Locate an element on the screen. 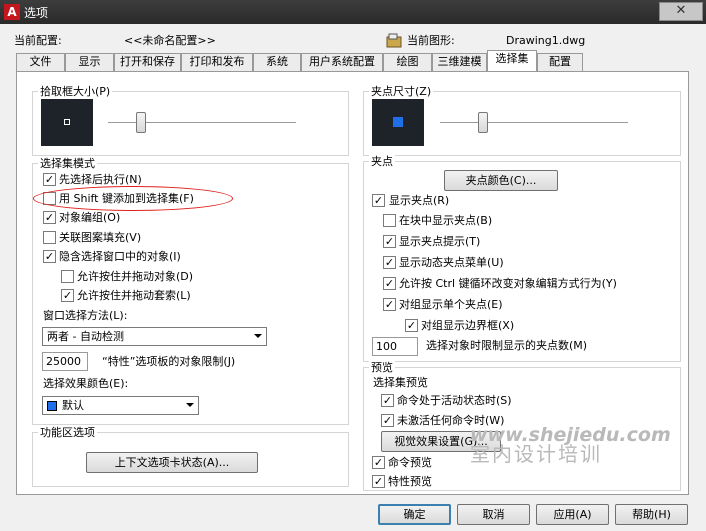 This screenshot has width=706, height=531. command-active-label: 命令处于活动状态时(S) is located at coordinates (454, 400).